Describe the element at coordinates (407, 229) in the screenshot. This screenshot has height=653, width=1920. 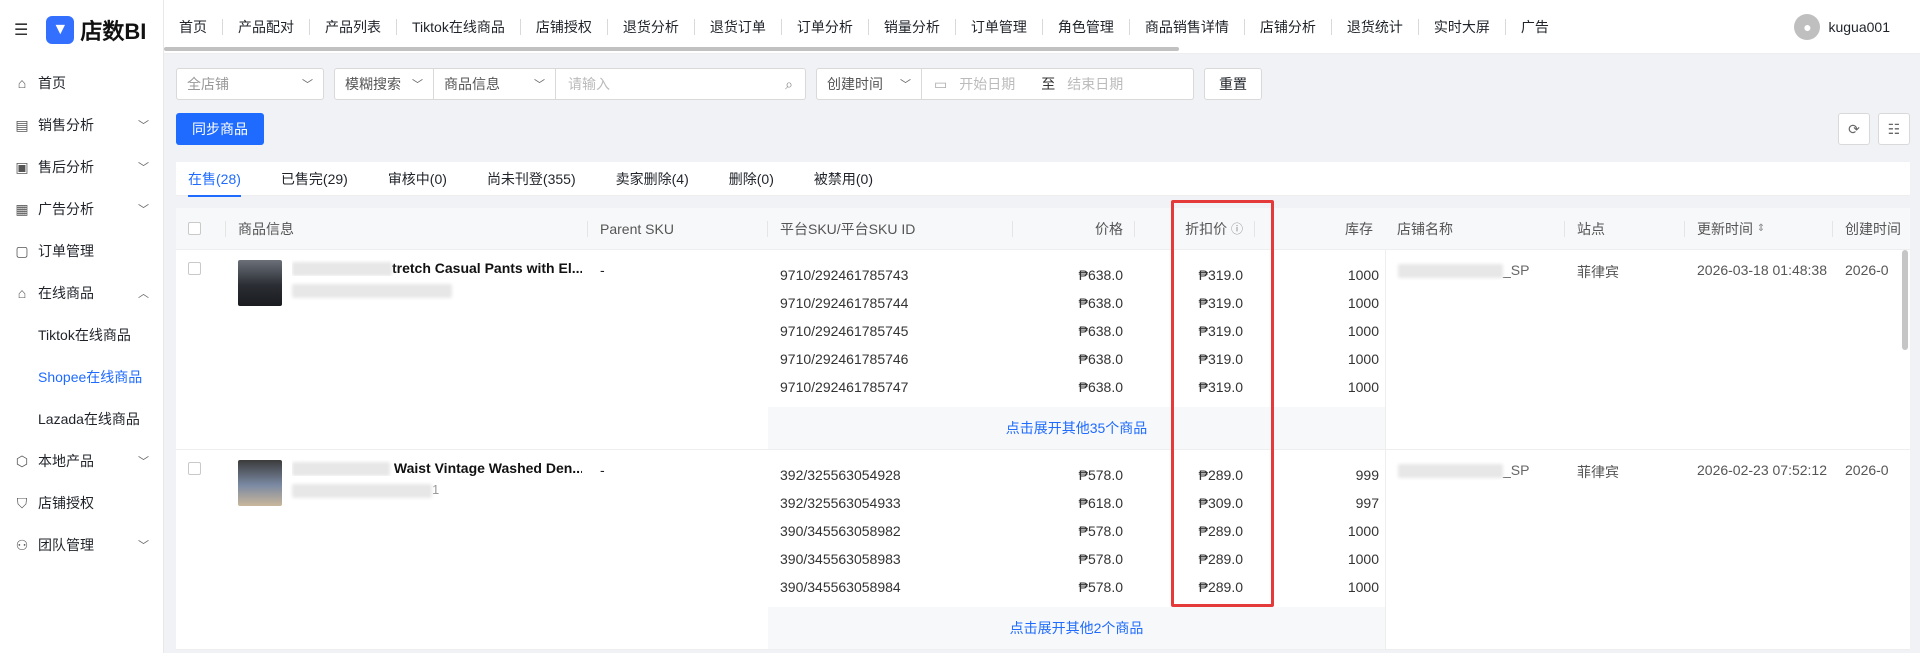
I see `col-header-product: 商品信息` at that location.